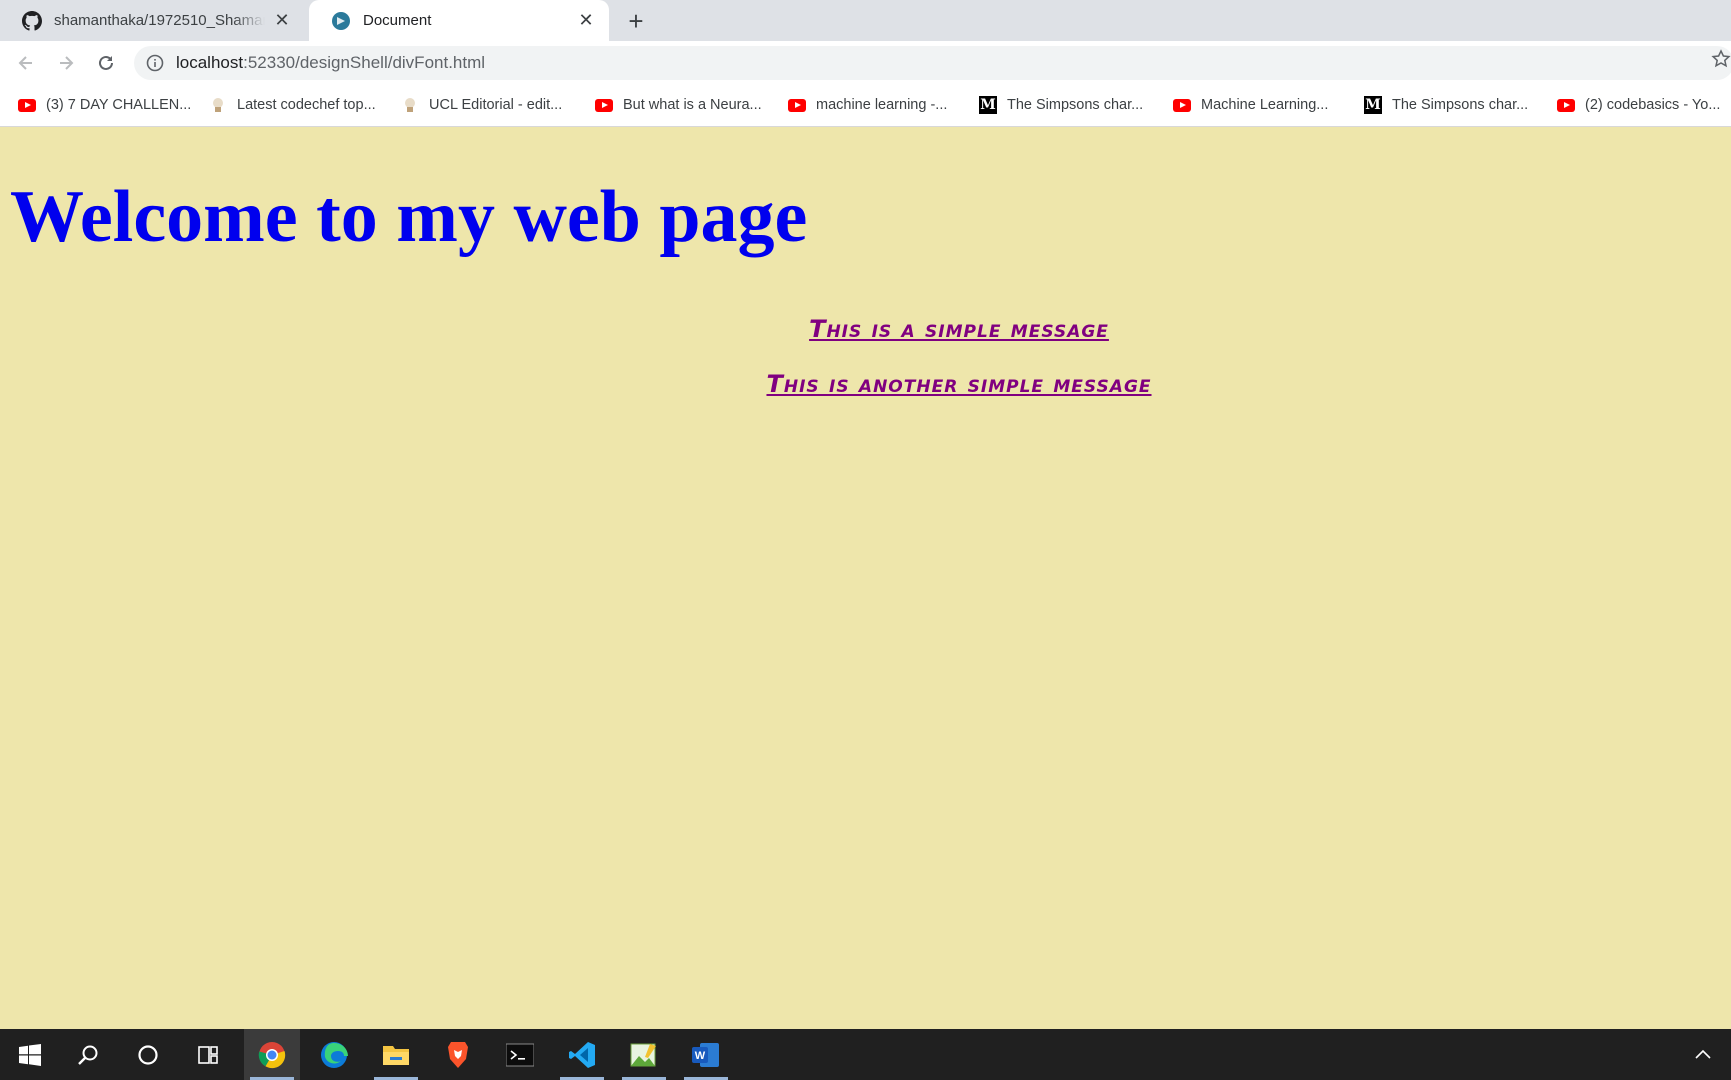  What do you see at coordinates (409, 217) in the screenshot?
I see `page-heading: Welcome to my web page` at bounding box center [409, 217].